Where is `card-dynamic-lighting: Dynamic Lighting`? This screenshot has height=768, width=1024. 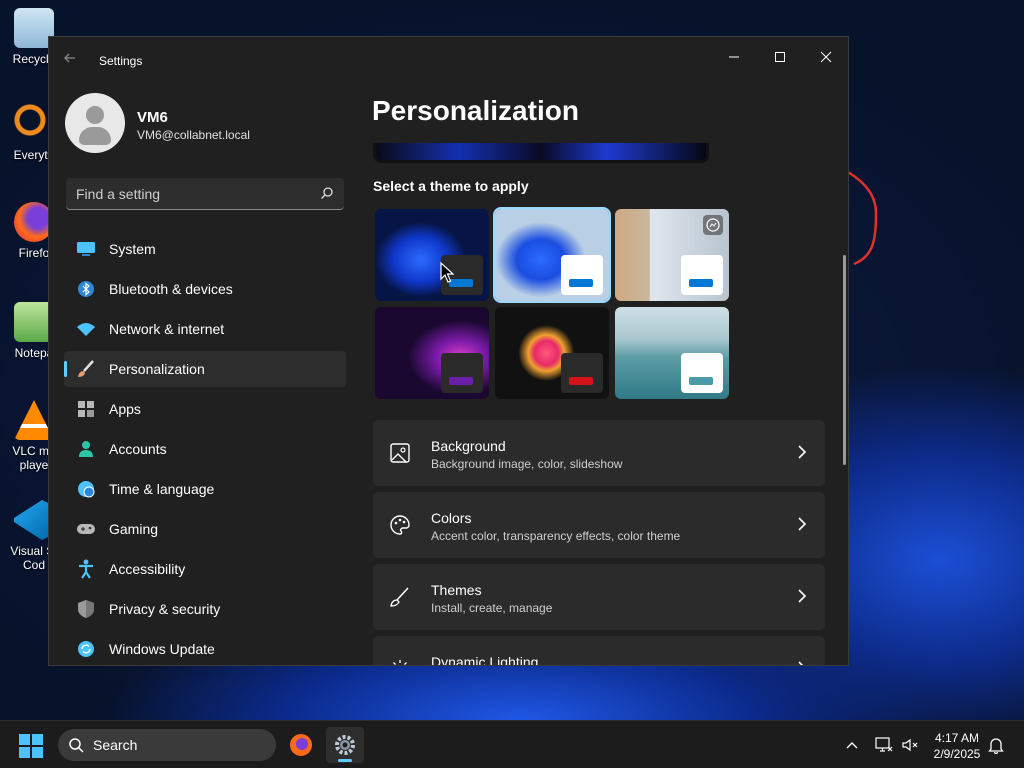 card-dynamic-lighting: Dynamic Lighting is located at coordinates (599, 651).